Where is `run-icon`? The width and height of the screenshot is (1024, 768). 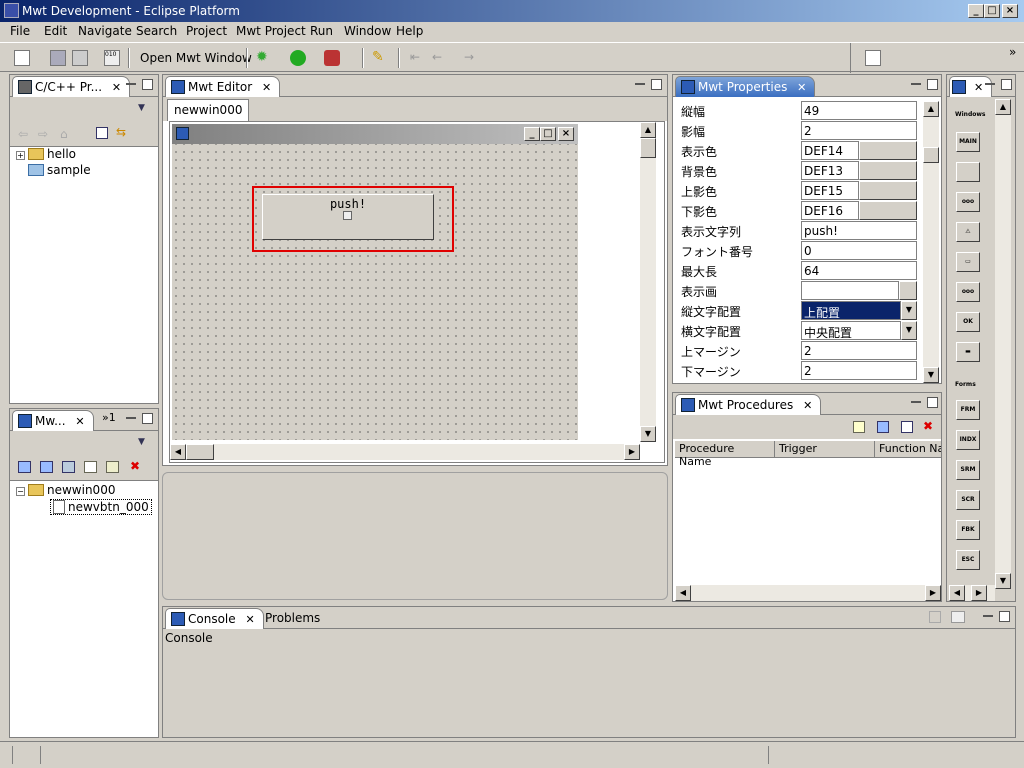 run-icon is located at coordinates (298, 58).